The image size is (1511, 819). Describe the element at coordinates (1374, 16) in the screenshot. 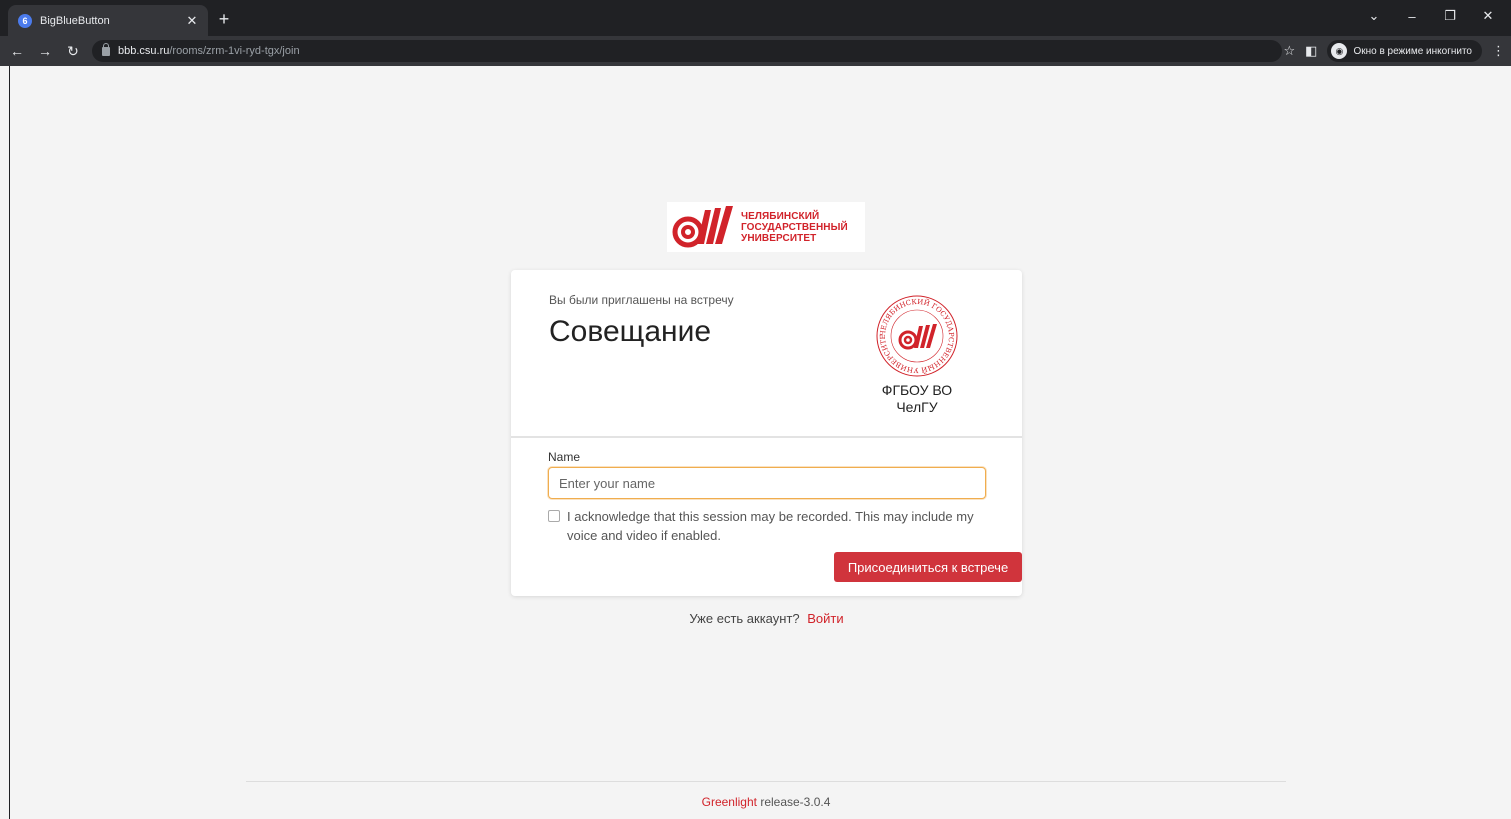

I see `tab-search-icon: ⌄` at that location.